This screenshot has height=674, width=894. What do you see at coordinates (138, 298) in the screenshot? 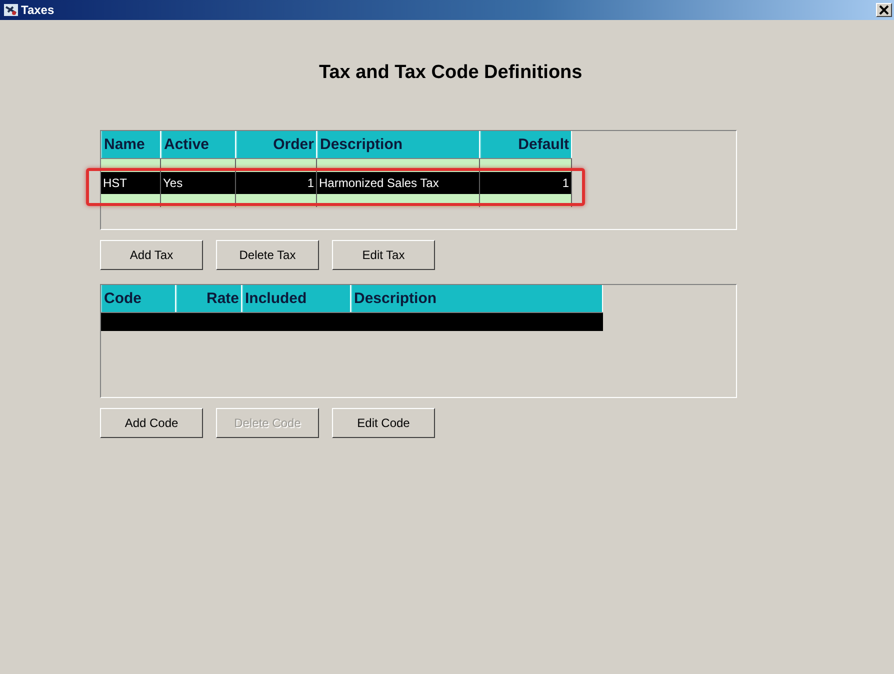
I see `column-header: Code` at bounding box center [138, 298].